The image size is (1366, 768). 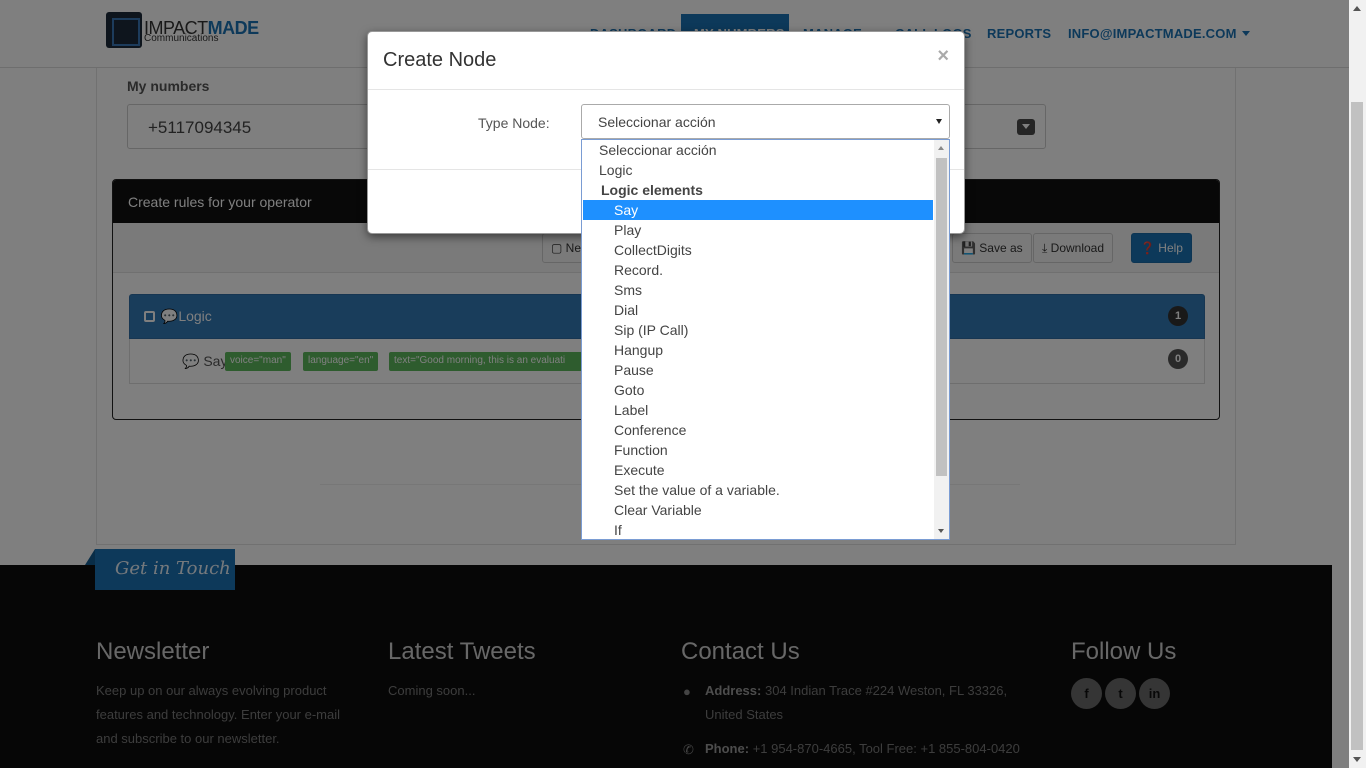 I want to click on page-scrollbar, so click(x=1357, y=384).